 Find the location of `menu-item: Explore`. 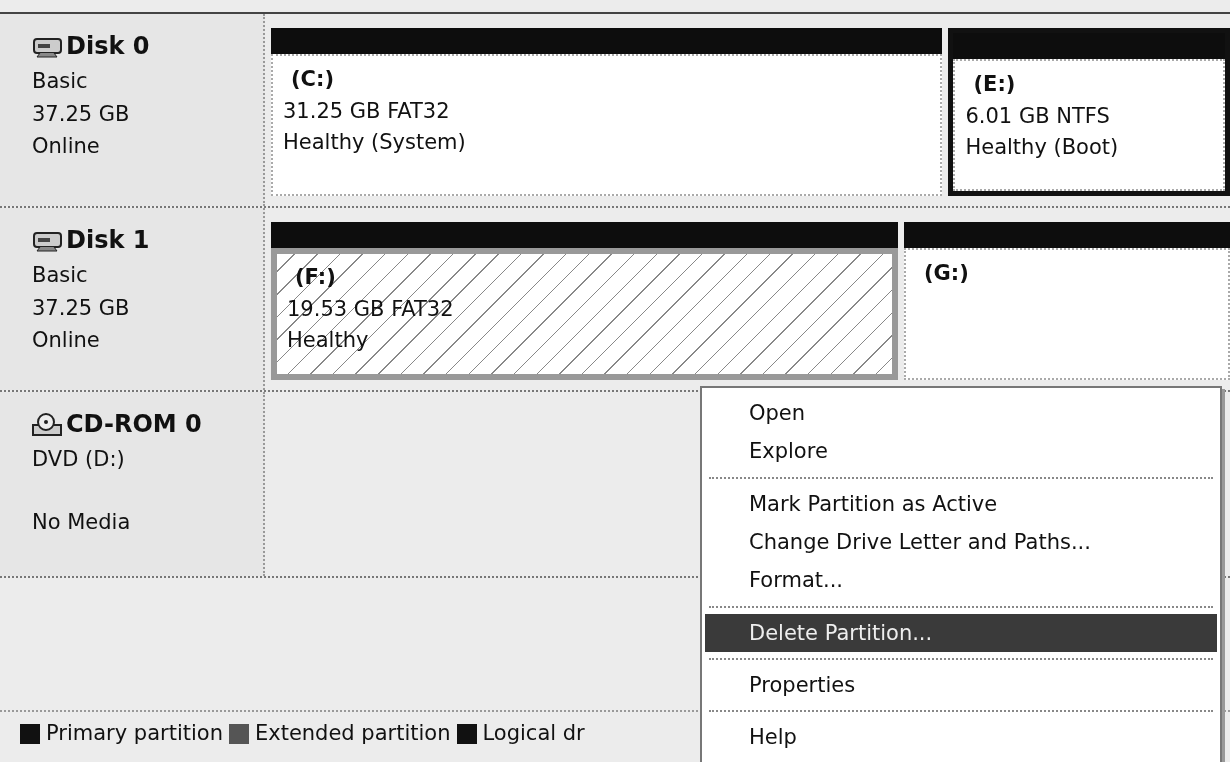

menu-item: Explore is located at coordinates (961, 451).